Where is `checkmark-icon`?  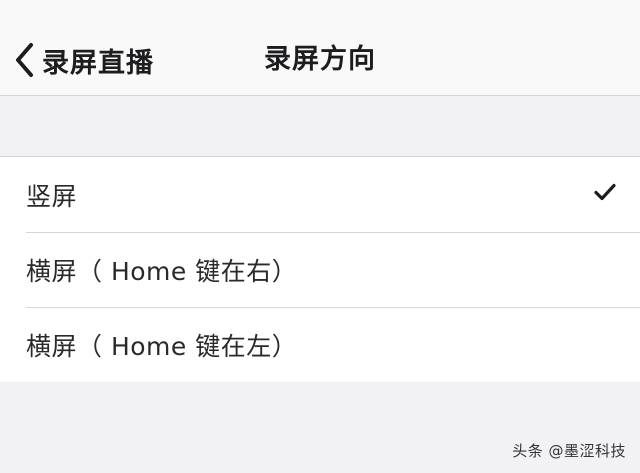
checkmark-icon is located at coordinates (605, 194).